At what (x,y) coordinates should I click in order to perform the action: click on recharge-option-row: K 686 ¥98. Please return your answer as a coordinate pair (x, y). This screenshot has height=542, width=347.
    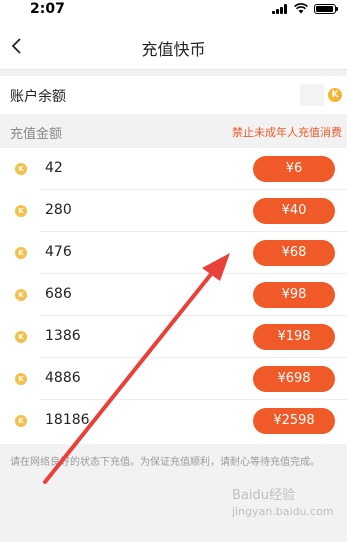
    Looking at the image, I should click on (173, 295).